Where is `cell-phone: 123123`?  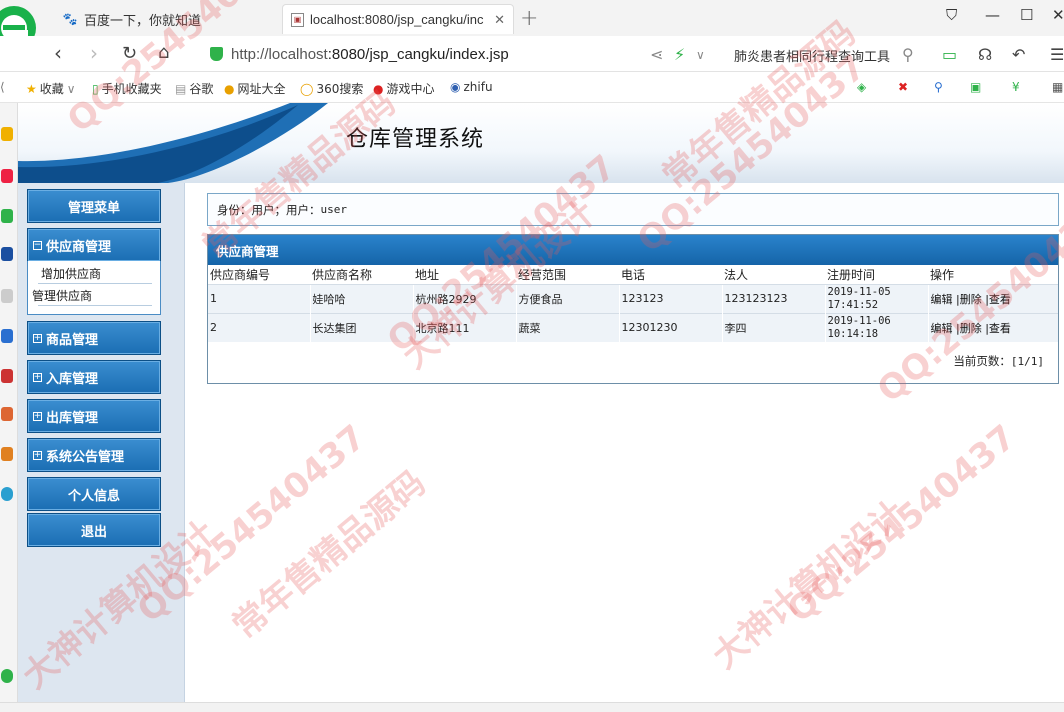
cell-phone: 123123 is located at coordinates (670, 298).